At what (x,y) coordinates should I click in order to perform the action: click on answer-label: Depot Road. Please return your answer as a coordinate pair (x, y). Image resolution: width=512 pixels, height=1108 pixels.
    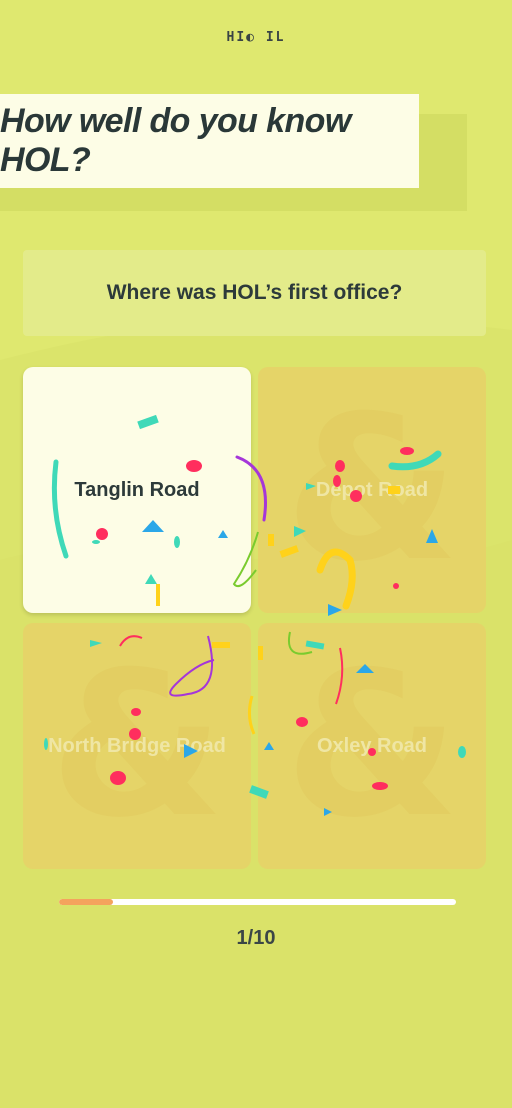
    Looking at the image, I should click on (372, 489).